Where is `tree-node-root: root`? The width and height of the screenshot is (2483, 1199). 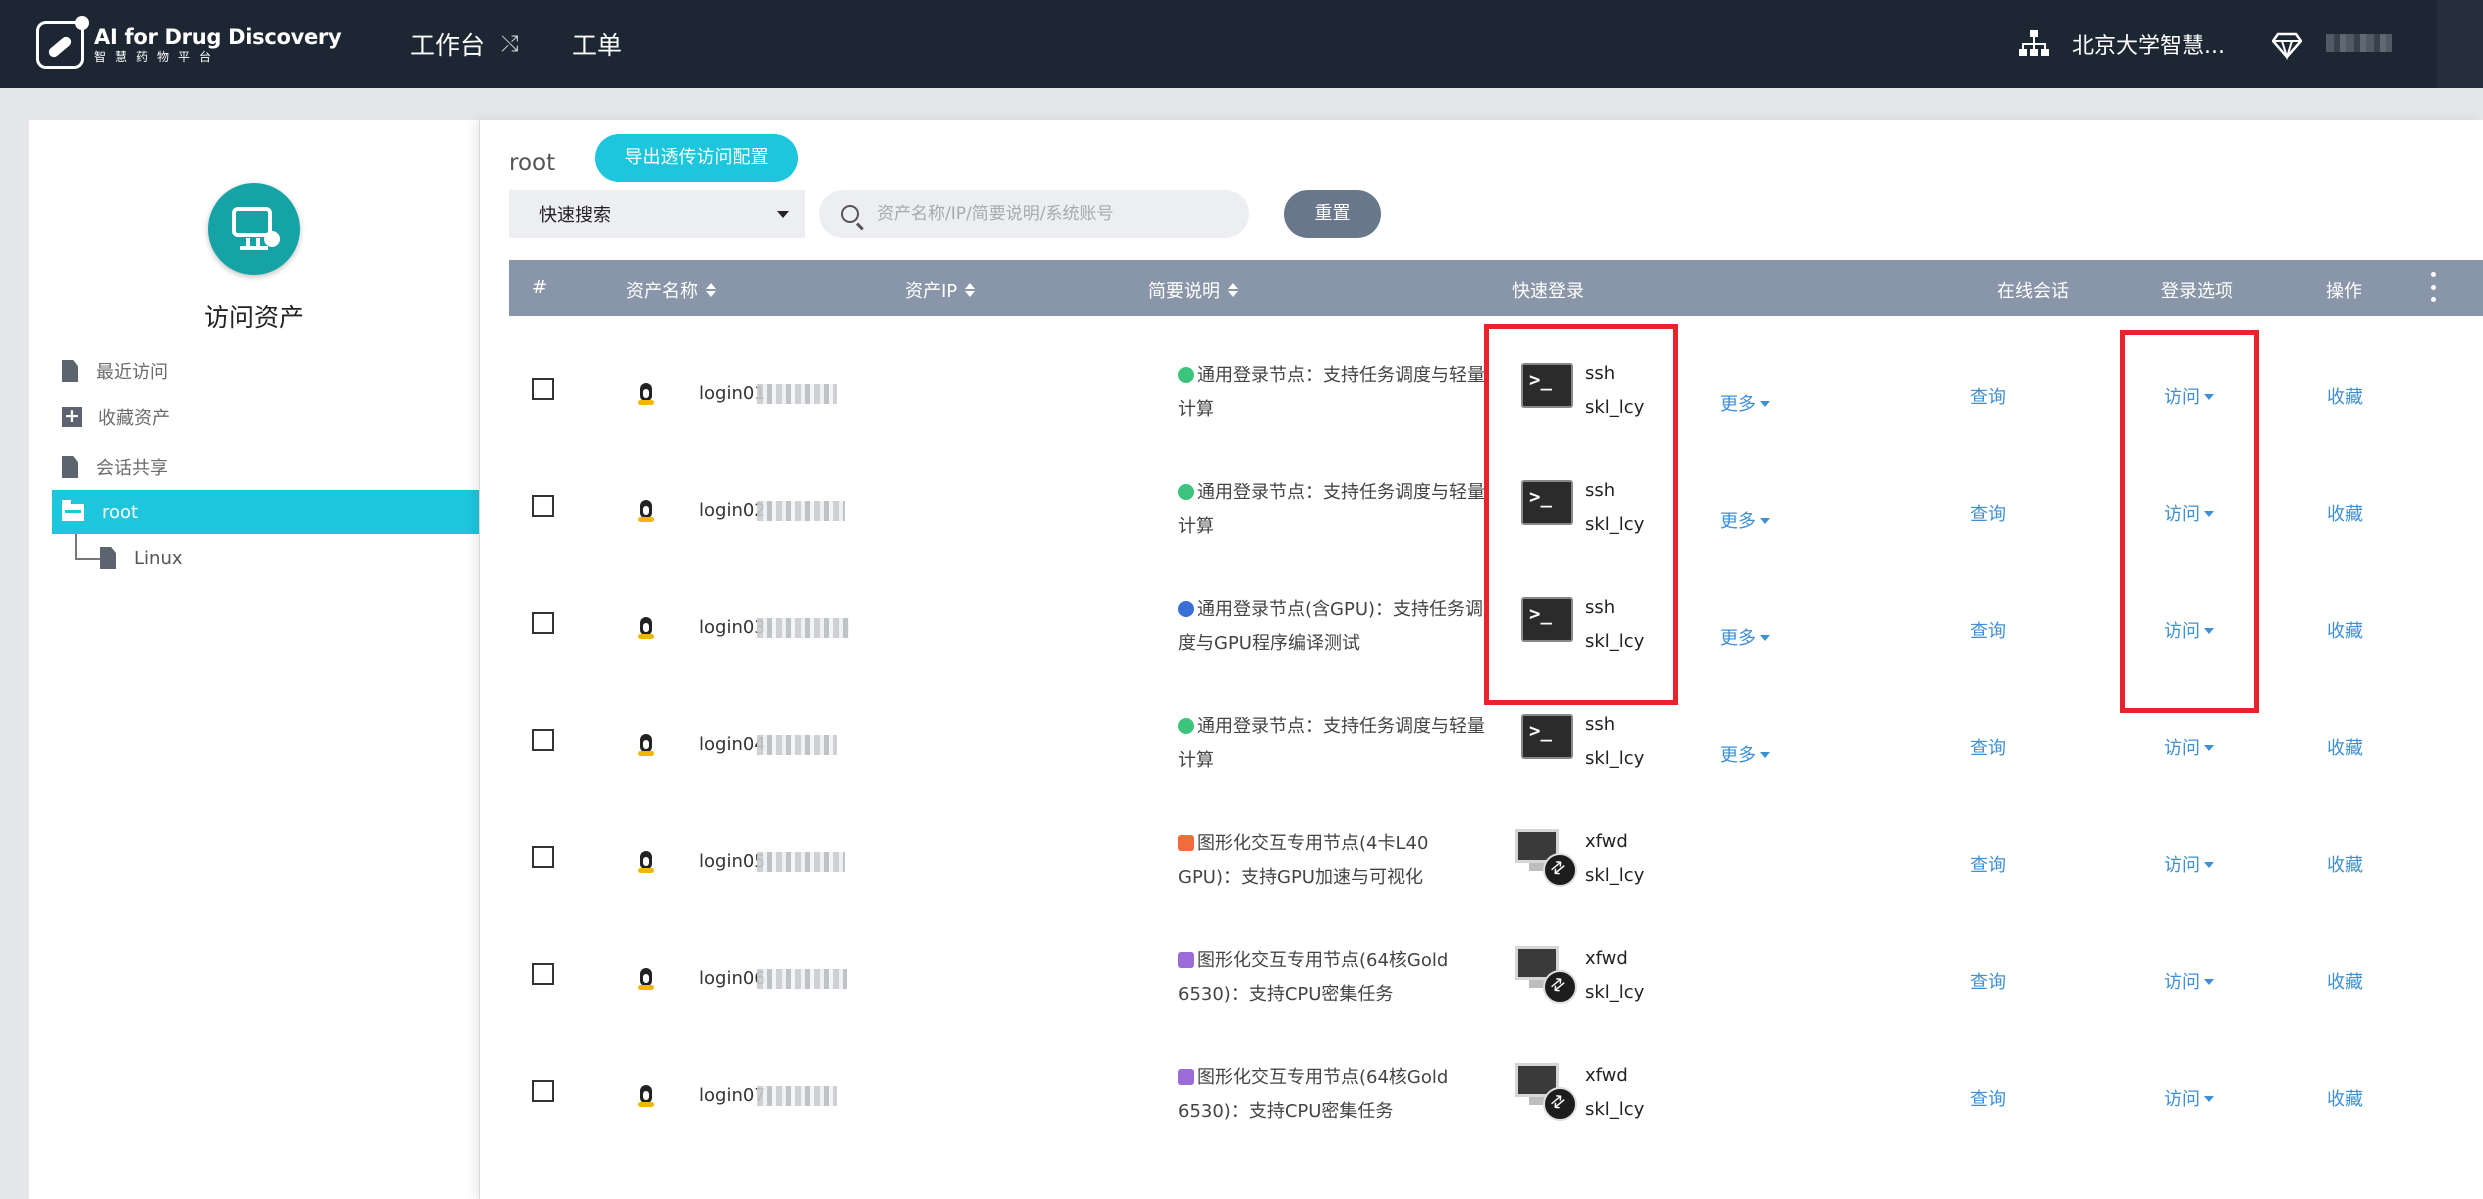
tree-node-root: root is located at coordinates (265, 512).